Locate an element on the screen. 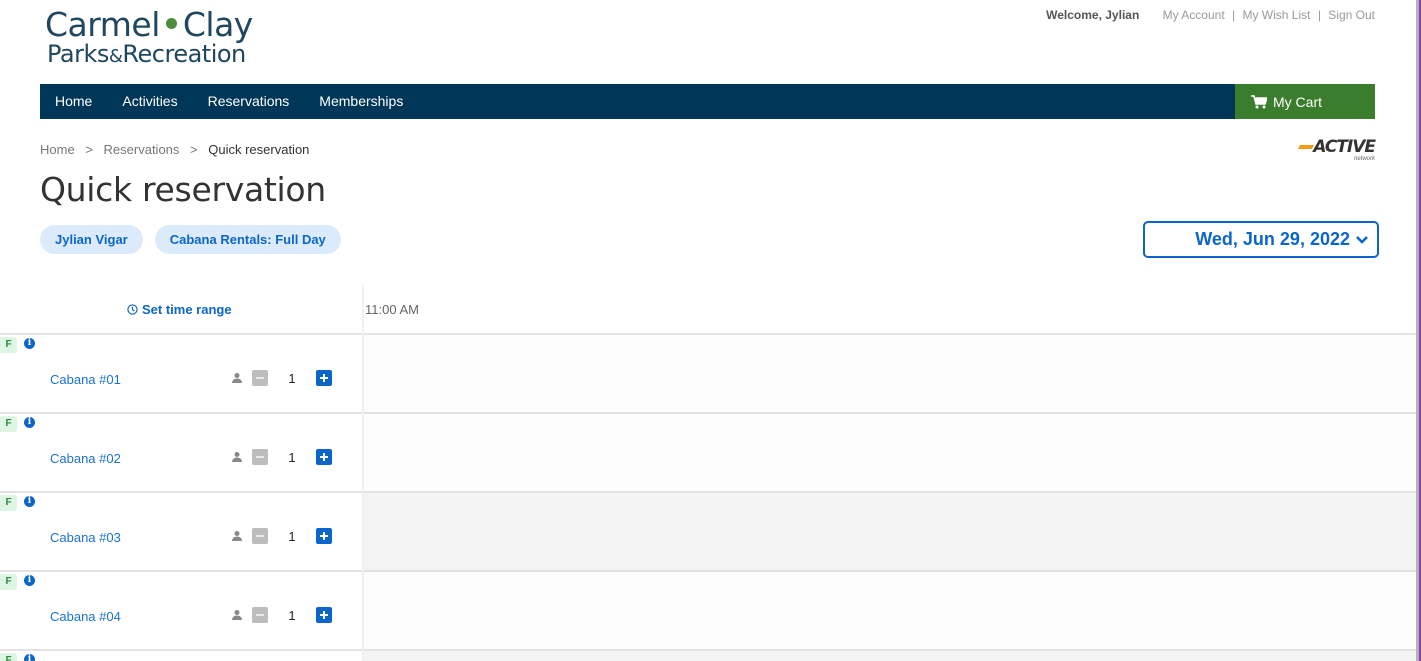  breadcrumb-current: Quick reservation is located at coordinates (259, 149).